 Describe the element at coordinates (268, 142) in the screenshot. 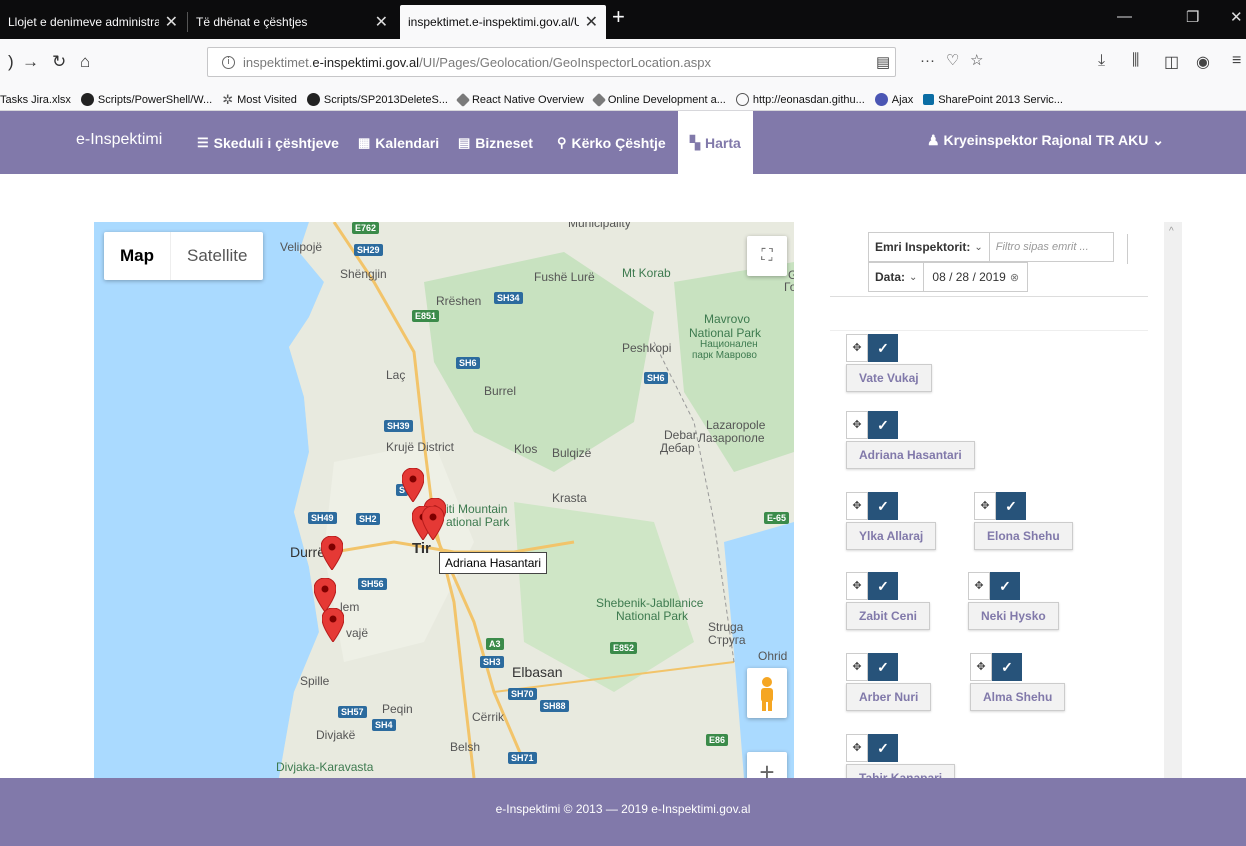

I see `menu-schedule: ☰ Skeduli i çështjeve` at that location.